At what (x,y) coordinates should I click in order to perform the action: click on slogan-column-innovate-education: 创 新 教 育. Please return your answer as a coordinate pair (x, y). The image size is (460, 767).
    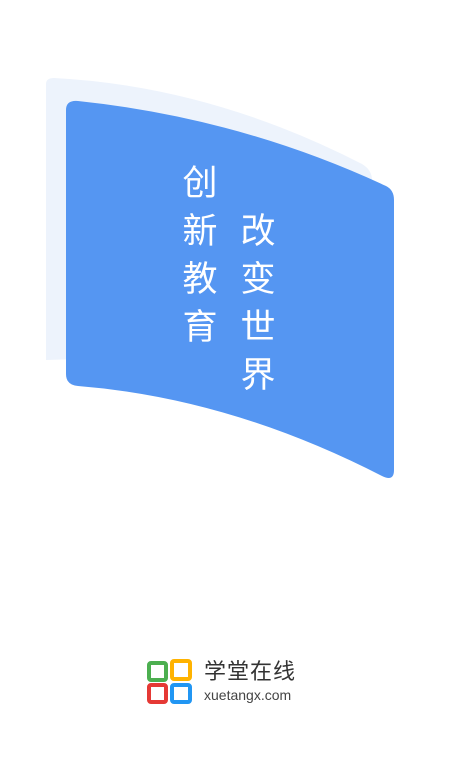
    Looking at the image, I should click on (200, 256).